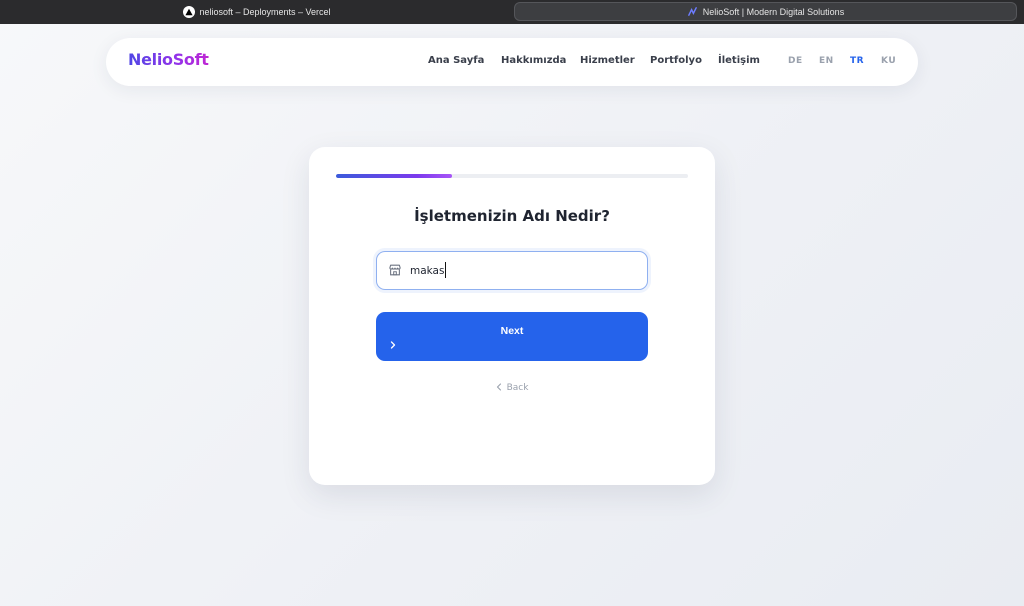  I want to click on business-name-field, so click(512, 270).